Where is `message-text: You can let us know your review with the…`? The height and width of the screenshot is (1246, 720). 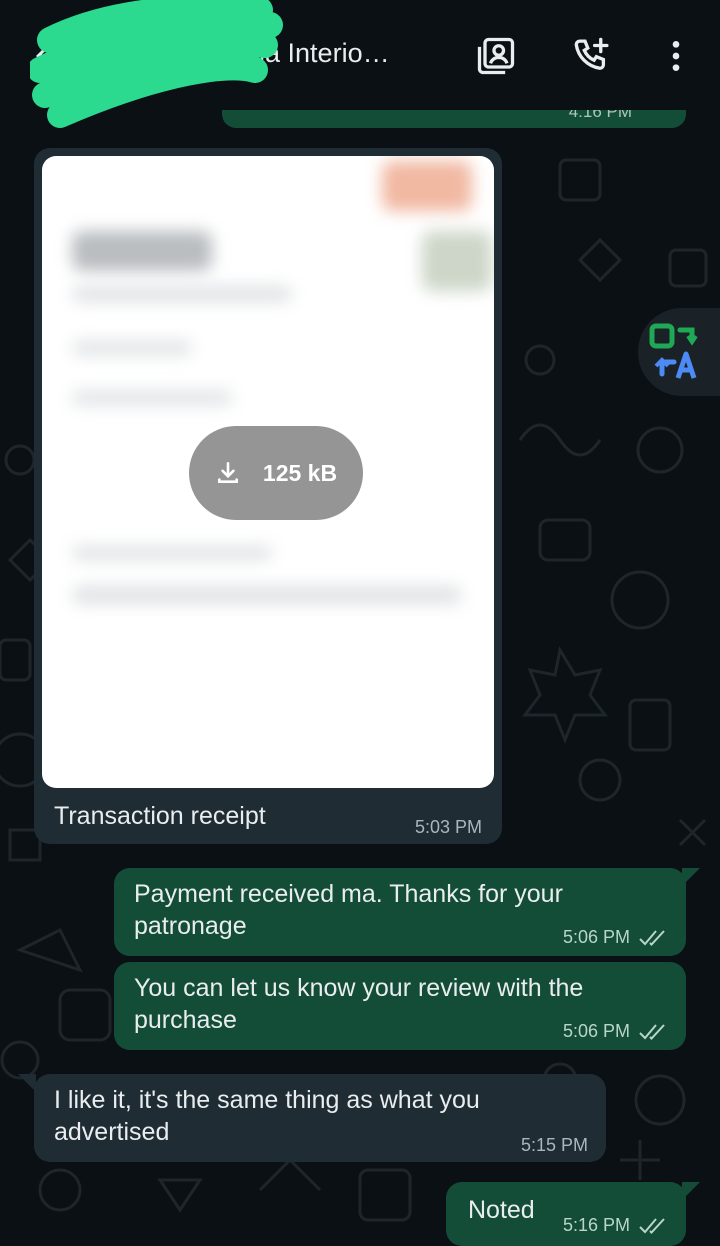 message-text: You can let us know your review with the… is located at coordinates (359, 1004).